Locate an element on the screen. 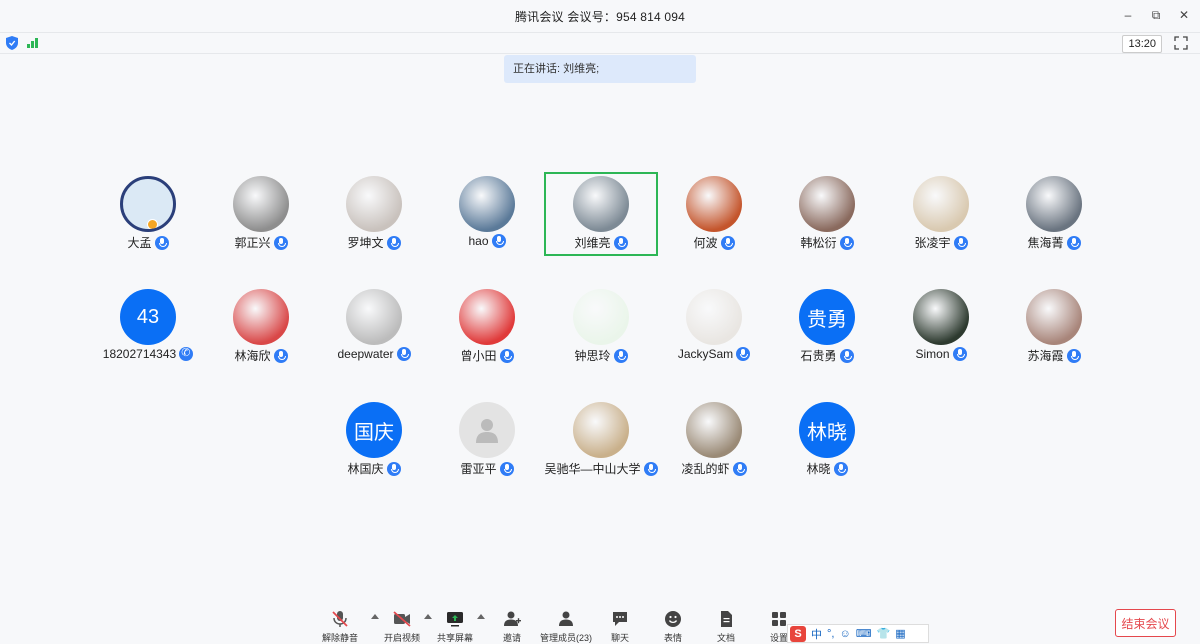 The width and height of the screenshot is (1200, 644). chat-icon is located at coordinates (620, 619).